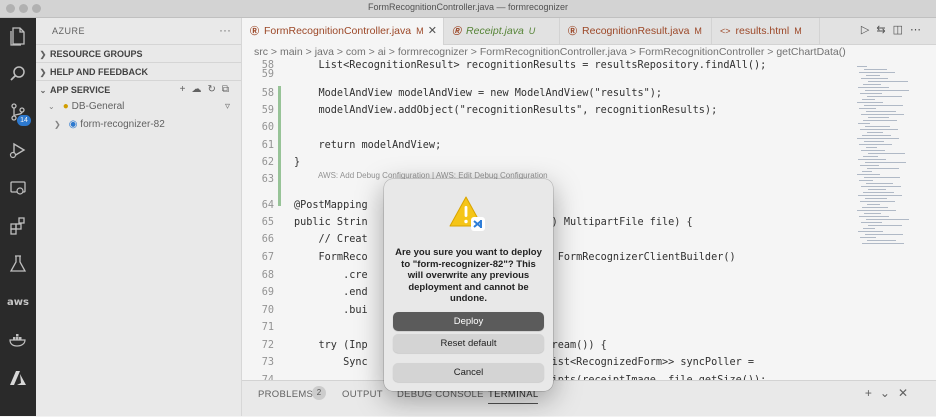 The width and height of the screenshot is (936, 417). I want to click on deploy-button: Deploy, so click(468, 321).